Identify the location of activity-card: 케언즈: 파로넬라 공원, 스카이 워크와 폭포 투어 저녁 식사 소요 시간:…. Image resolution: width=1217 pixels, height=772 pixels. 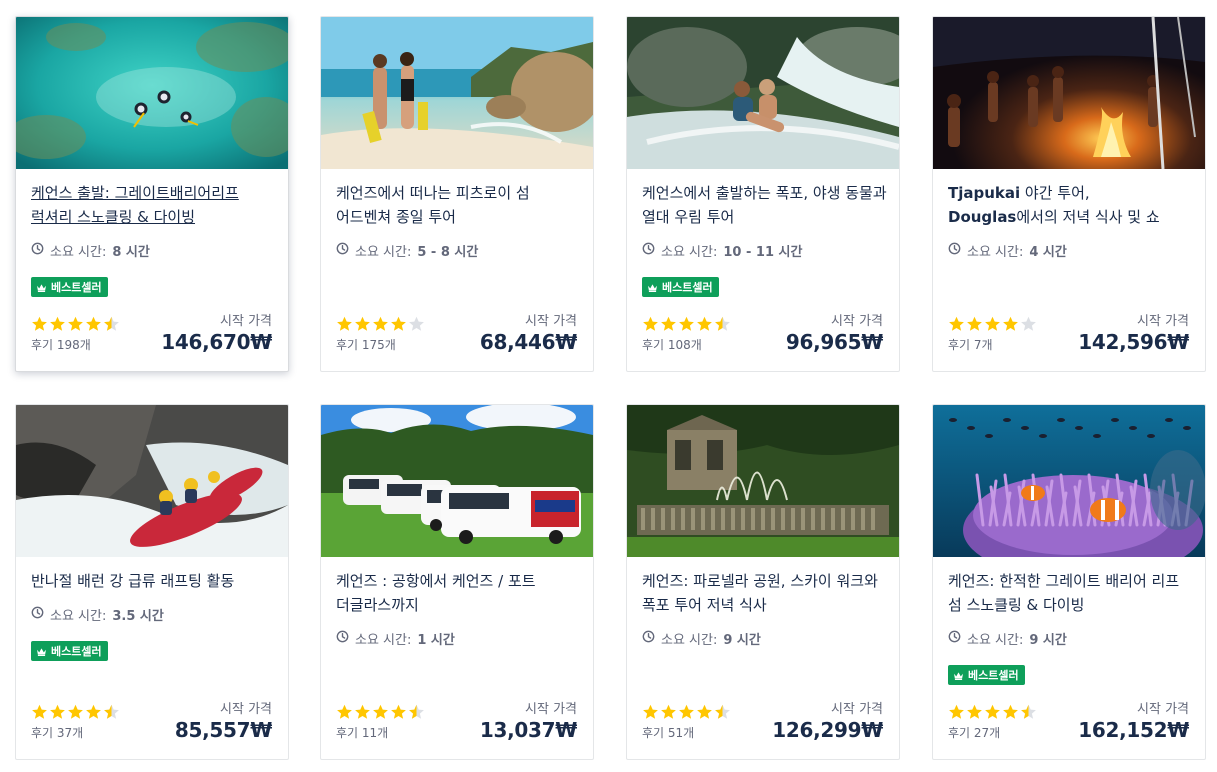
(763, 582).